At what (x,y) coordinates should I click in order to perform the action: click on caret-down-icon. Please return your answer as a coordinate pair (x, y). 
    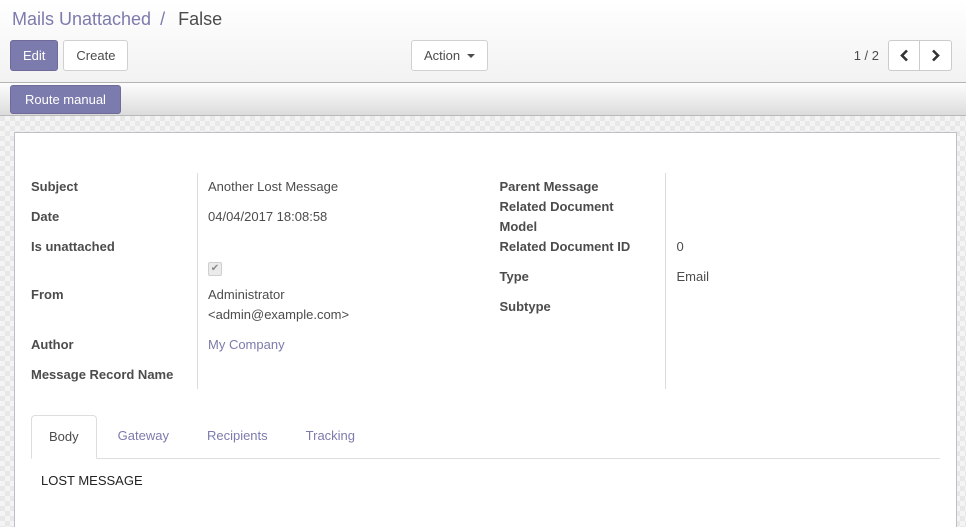
    Looking at the image, I should click on (471, 55).